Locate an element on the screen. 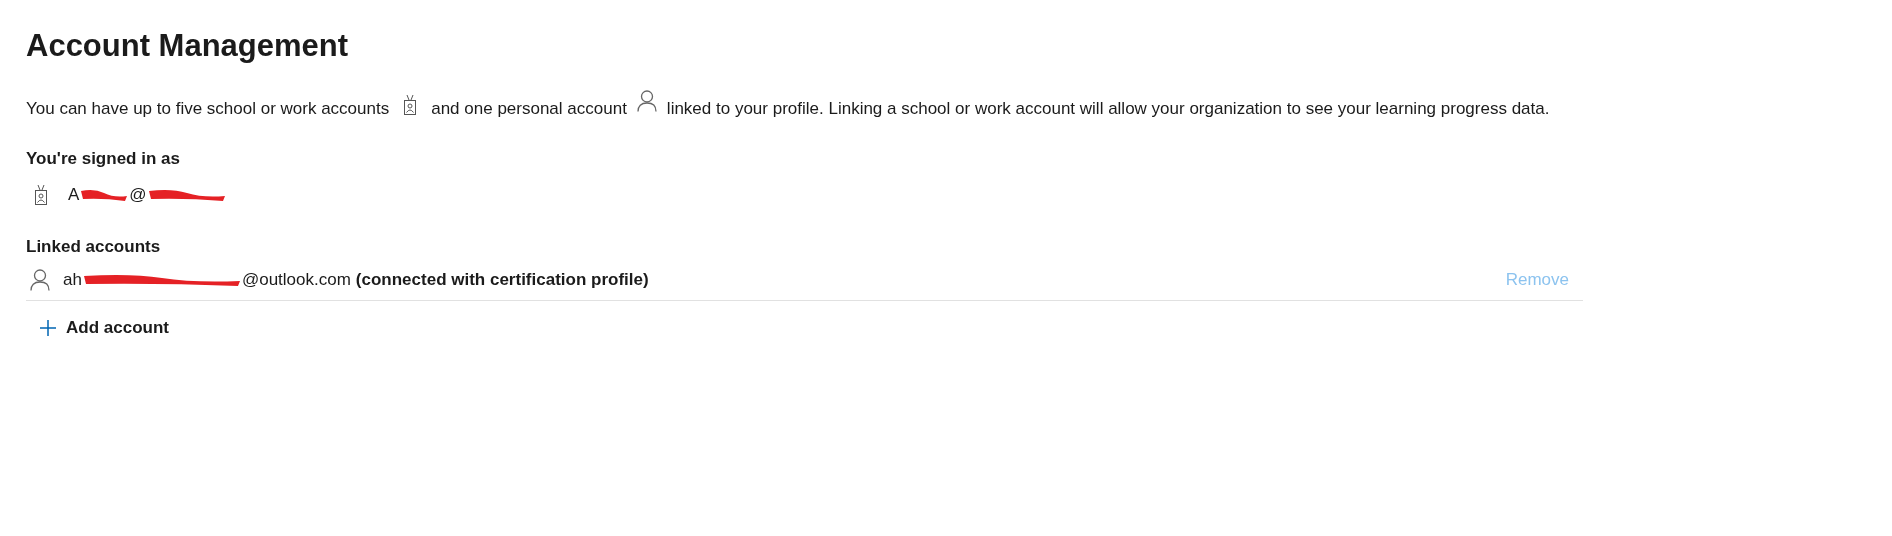 Image resolution: width=1892 pixels, height=536 pixels. email-text: ah is located at coordinates (72, 279).